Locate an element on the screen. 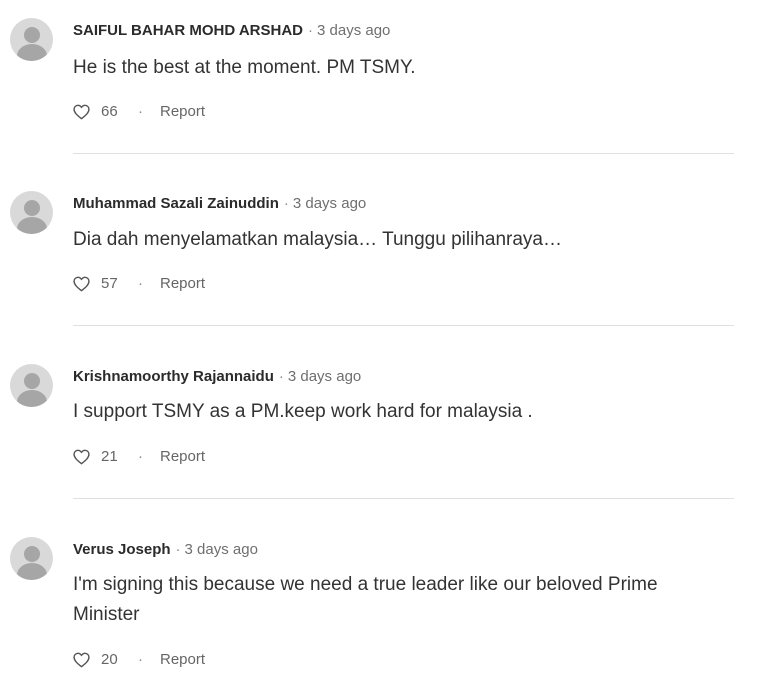 The image size is (758, 698). comment-meta: SAIFUL BAHAR MOHD ARSHAD · 3 days ago is located at coordinates (231, 31).